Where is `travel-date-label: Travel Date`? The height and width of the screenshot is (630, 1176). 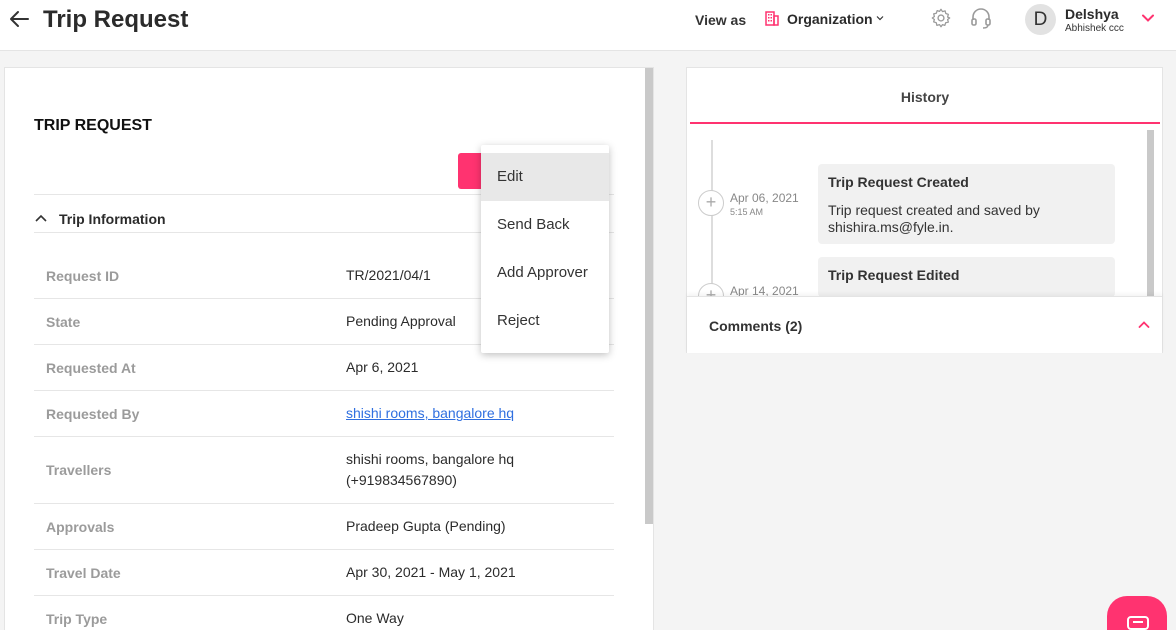
travel-date-label: Travel Date is located at coordinates (83, 573).